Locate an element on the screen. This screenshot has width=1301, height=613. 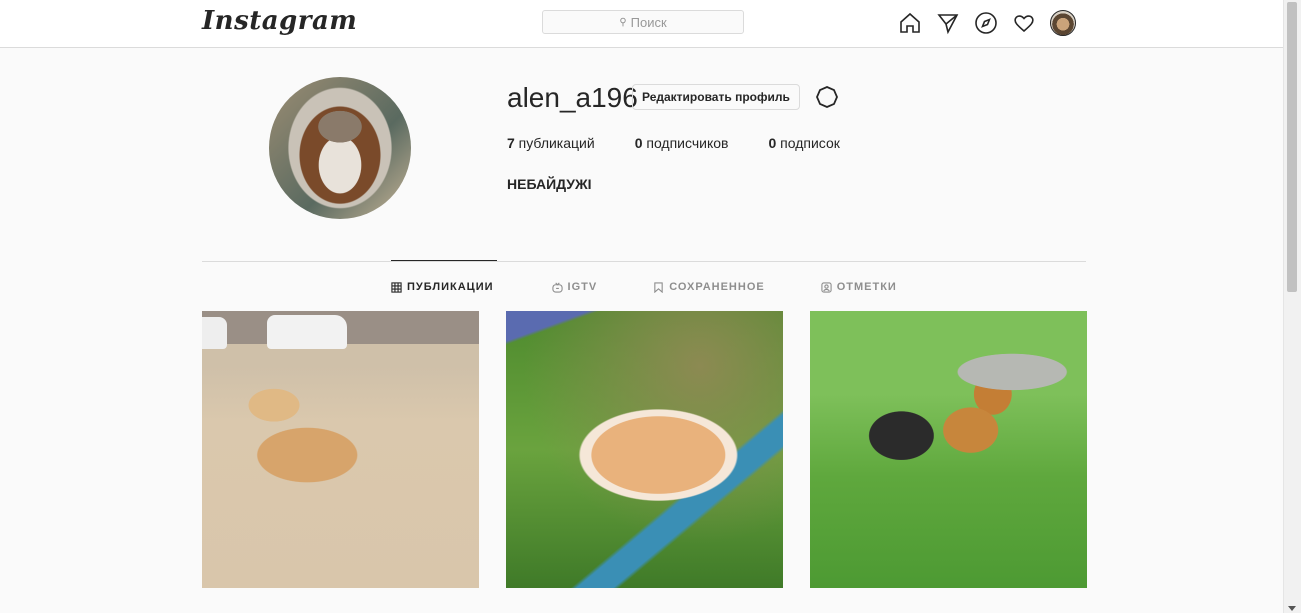
tab-saved-label: СОХРАНЕННОЕ is located at coordinates (717, 287).